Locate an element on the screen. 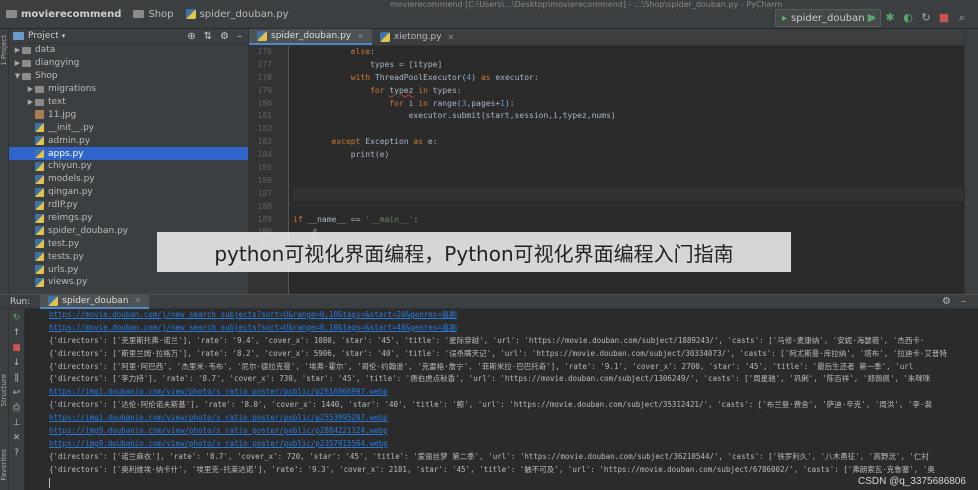 This screenshot has width=978, height=490. watermark: CSDN @q_3375686806 is located at coordinates (911, 481).